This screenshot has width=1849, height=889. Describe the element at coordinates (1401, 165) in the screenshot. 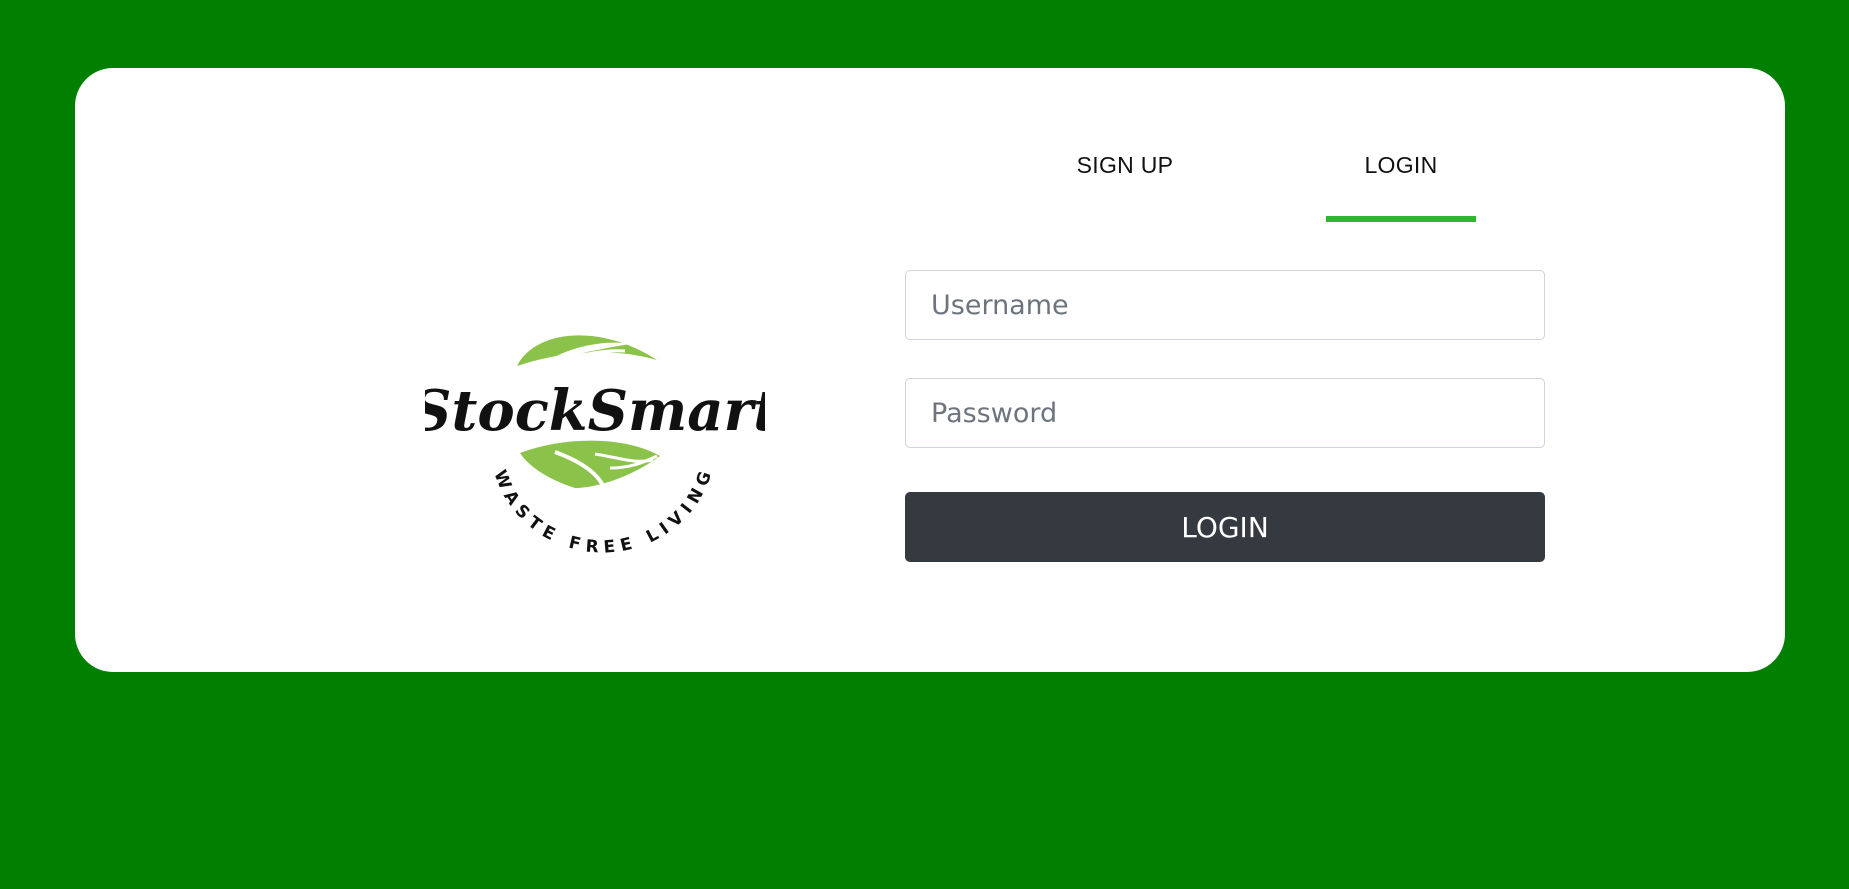

I see `tab-login-label: LOGIN` at that location.